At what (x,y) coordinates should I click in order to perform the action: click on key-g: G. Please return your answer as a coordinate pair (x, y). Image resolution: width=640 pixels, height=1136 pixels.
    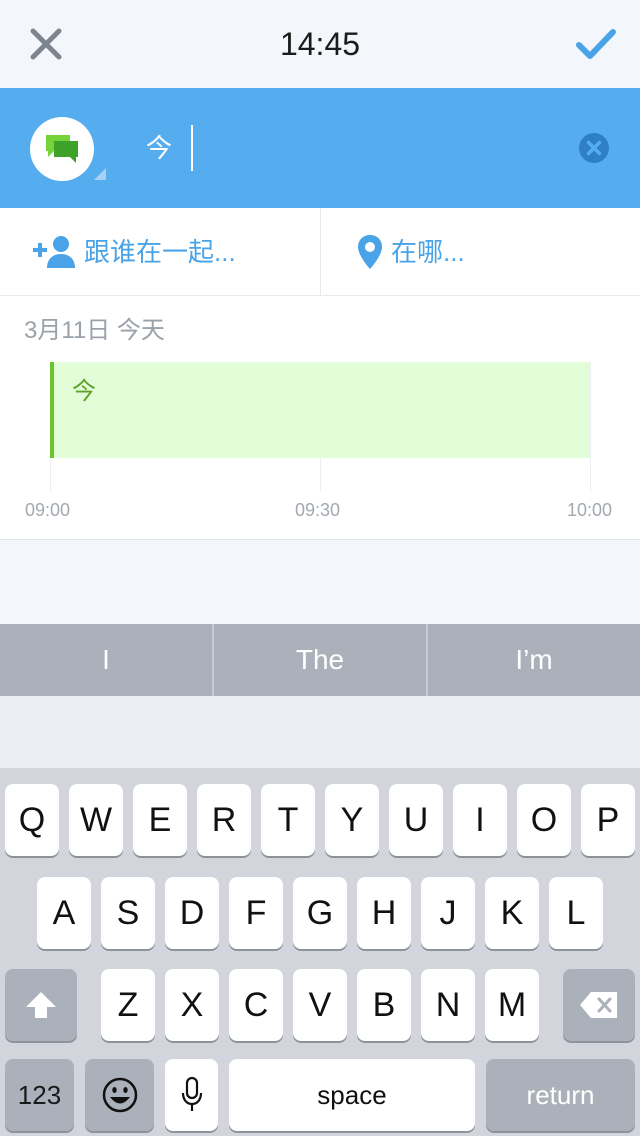
    Looking at the image, I should click on (320, 913).